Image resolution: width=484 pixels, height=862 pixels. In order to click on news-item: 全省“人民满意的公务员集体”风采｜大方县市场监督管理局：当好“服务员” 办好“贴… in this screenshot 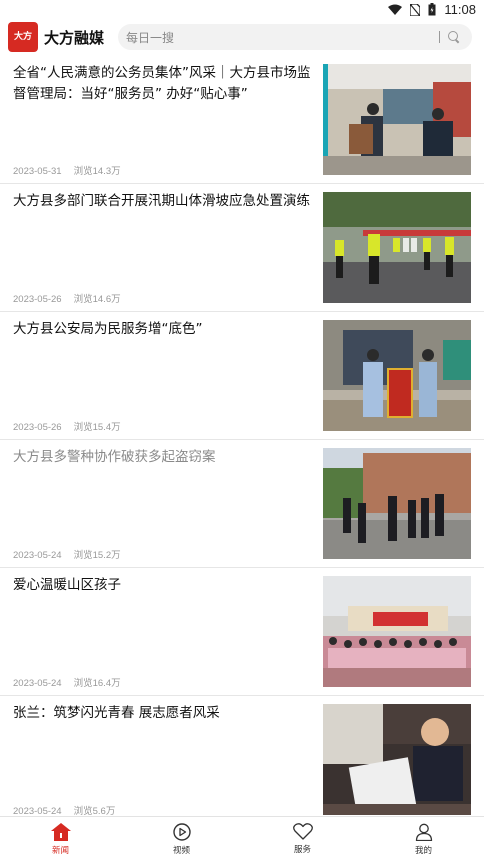, I will do `click(242, 120)`.